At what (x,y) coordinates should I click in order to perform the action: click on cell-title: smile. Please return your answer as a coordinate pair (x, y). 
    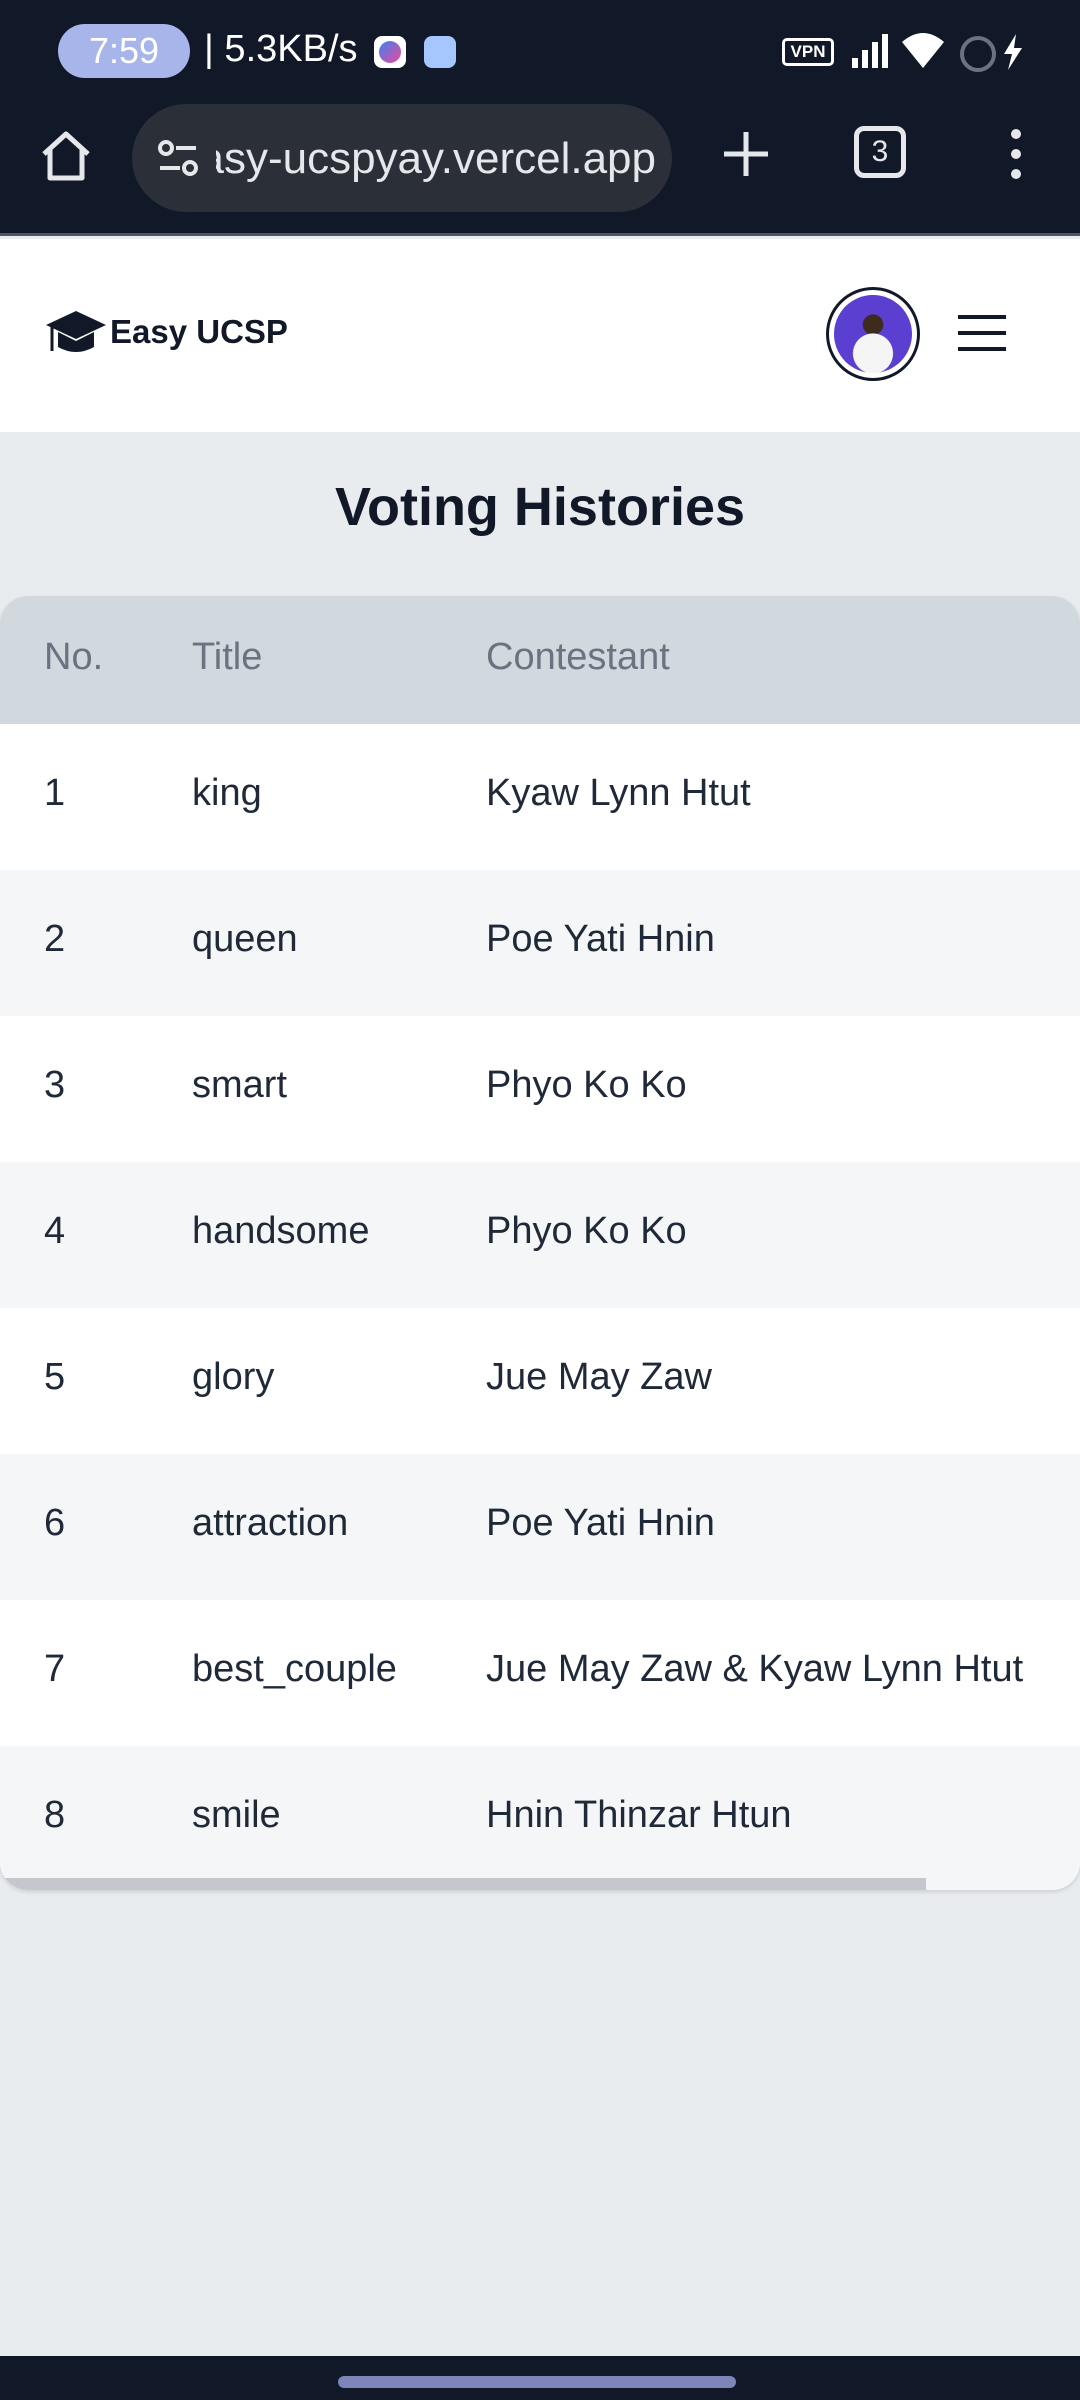
    Looking at the image, I should click on (236, 1815).